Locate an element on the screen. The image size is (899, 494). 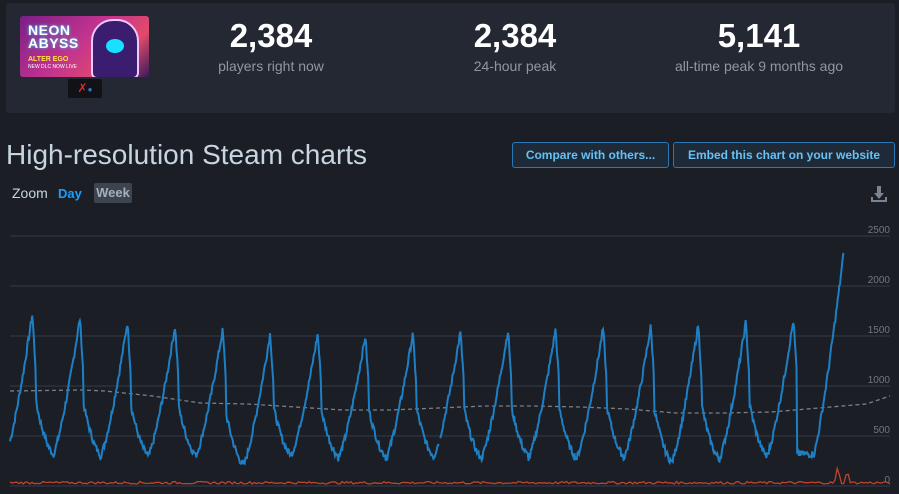
y-tick-label: 1500 is located at coordinates (879, 330).